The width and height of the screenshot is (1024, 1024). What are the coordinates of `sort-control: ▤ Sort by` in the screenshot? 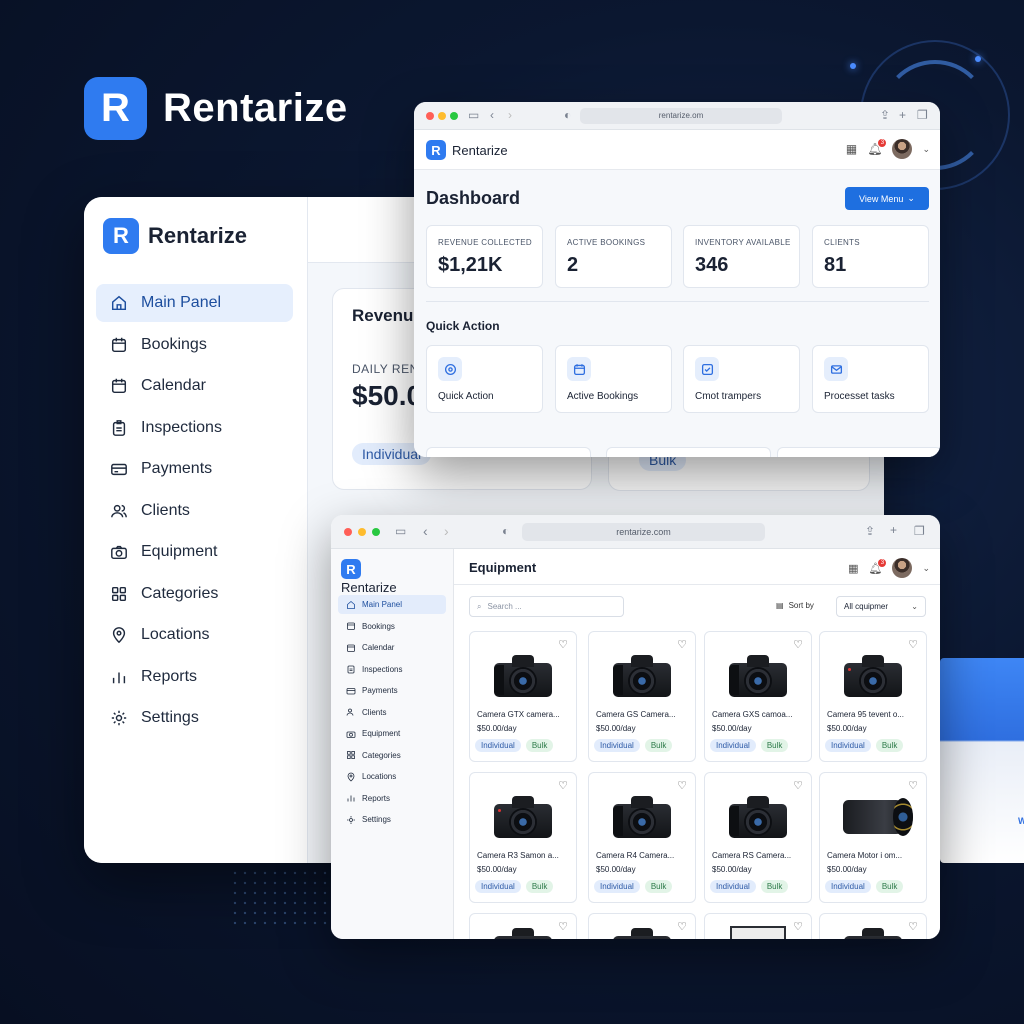 It's located at (795, 605).